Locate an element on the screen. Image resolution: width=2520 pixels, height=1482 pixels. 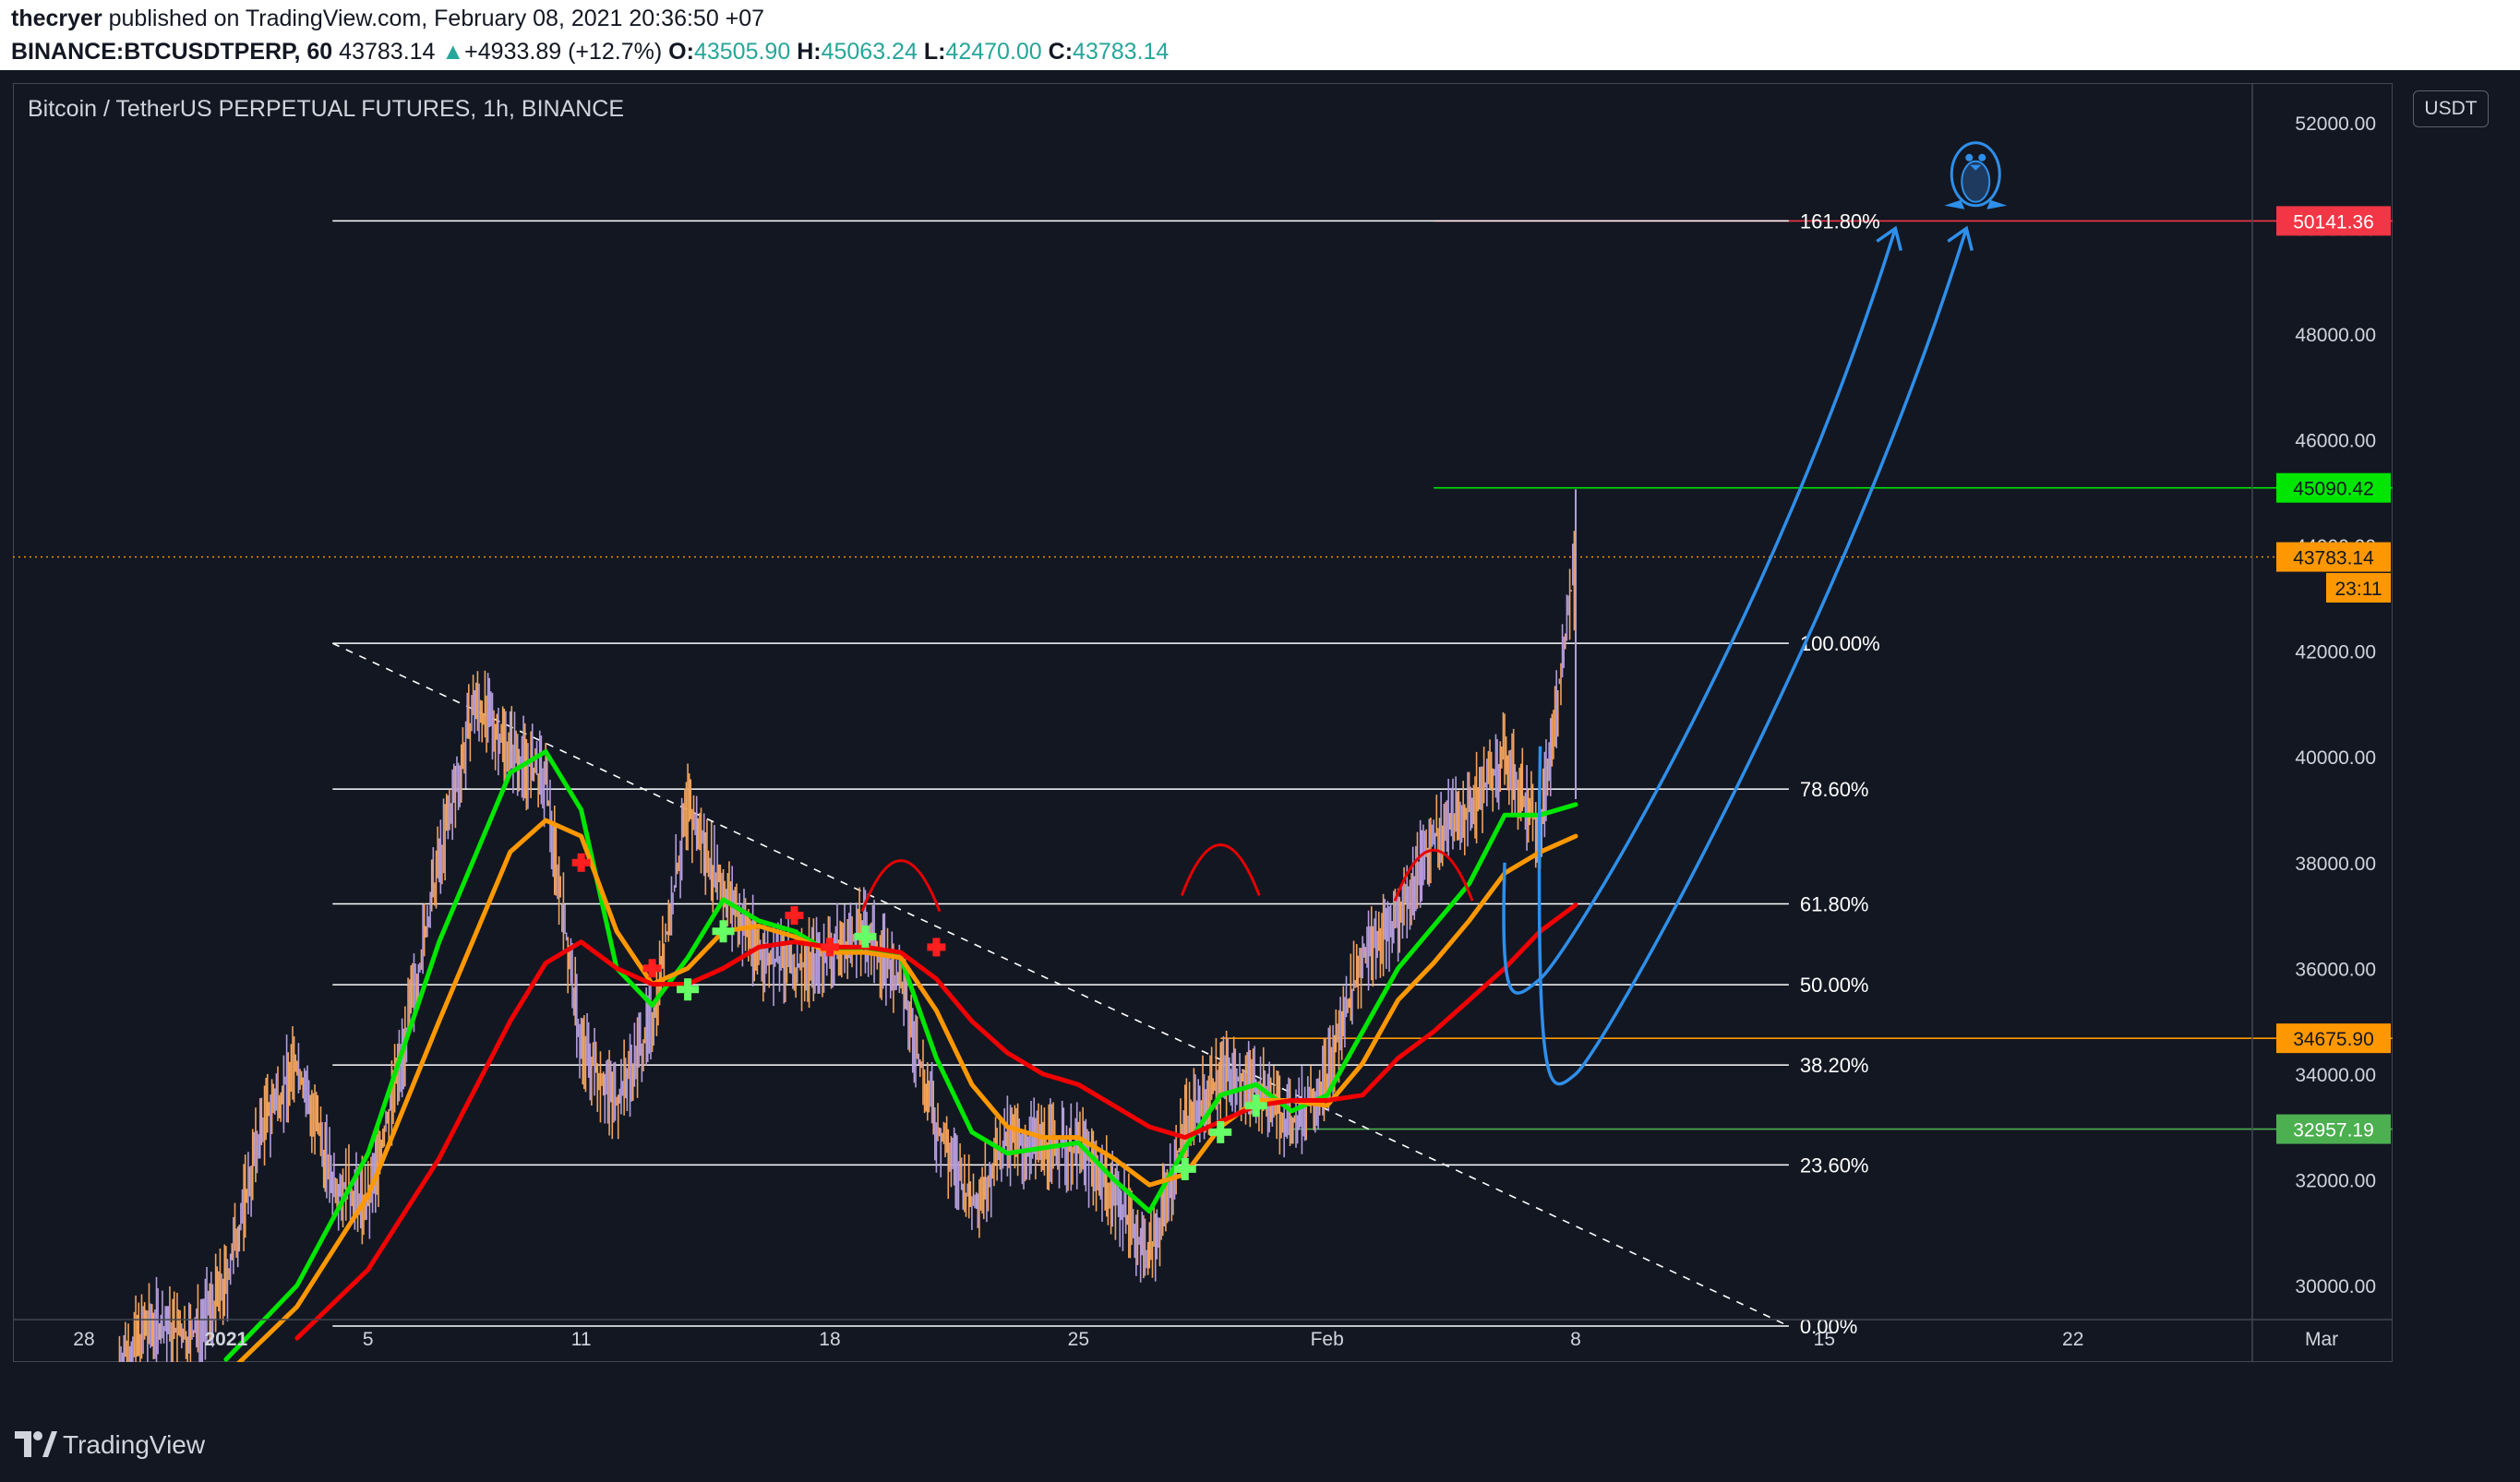
fib-label-3: 61.80% is located at coordinates (1834, 903).